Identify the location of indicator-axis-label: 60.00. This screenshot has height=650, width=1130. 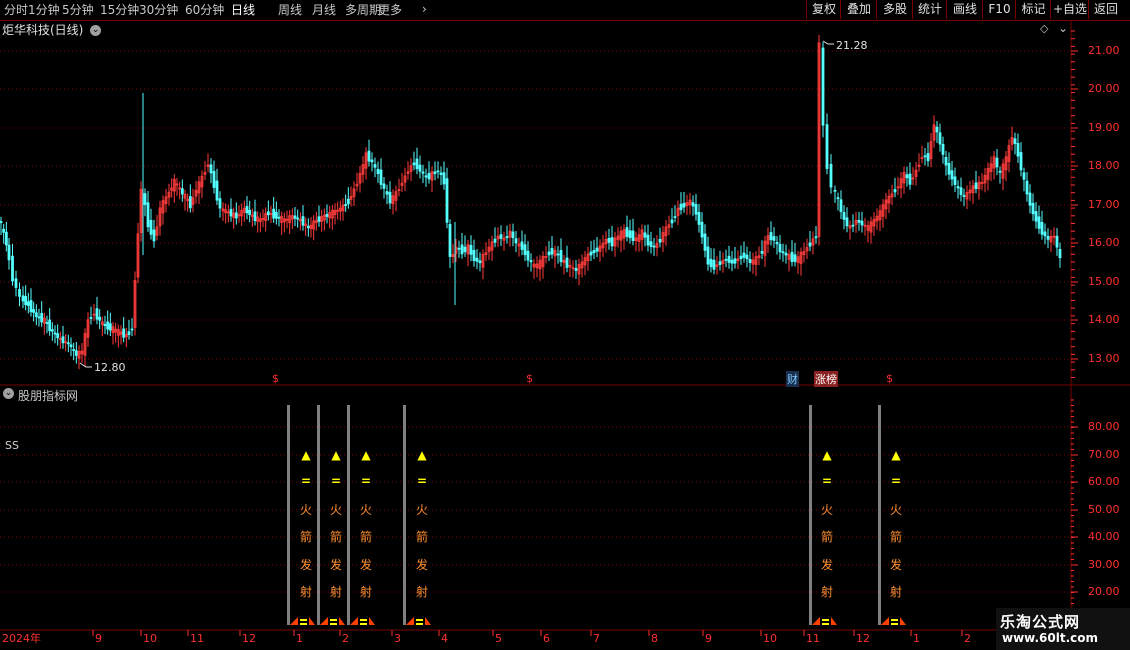
(1104, 481).